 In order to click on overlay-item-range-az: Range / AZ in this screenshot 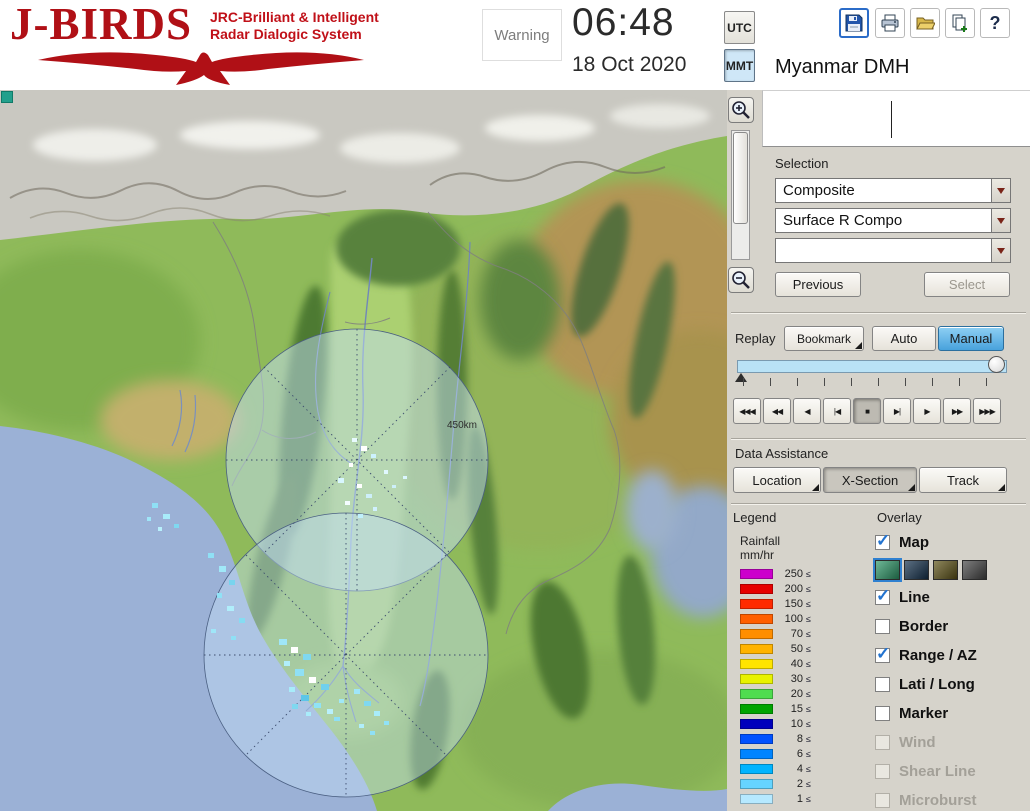, I will do `click(951, 655)`.